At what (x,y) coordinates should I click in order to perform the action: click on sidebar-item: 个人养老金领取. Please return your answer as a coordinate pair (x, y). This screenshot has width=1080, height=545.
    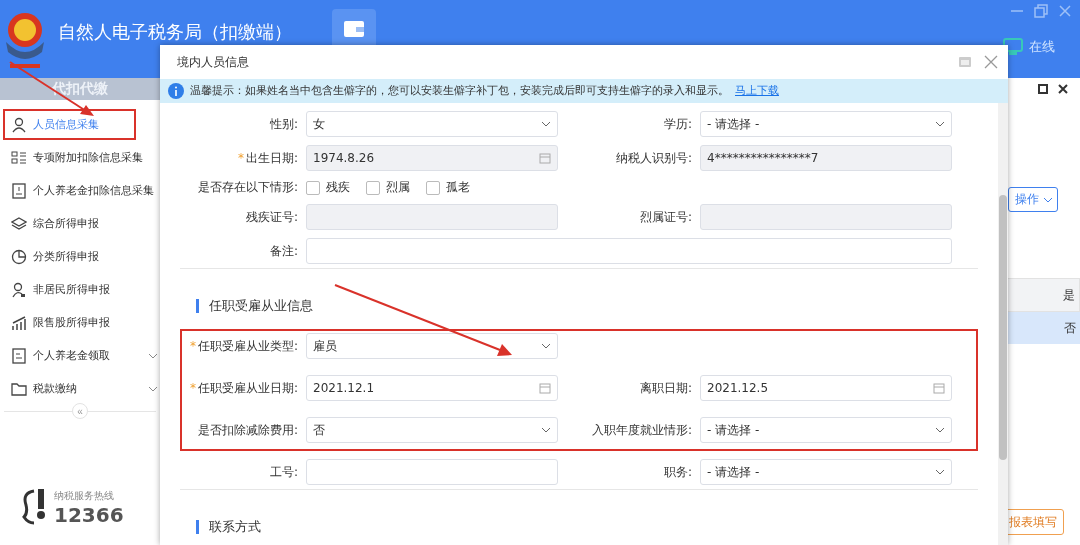
    Looking at the image, I should click on (81, 355).